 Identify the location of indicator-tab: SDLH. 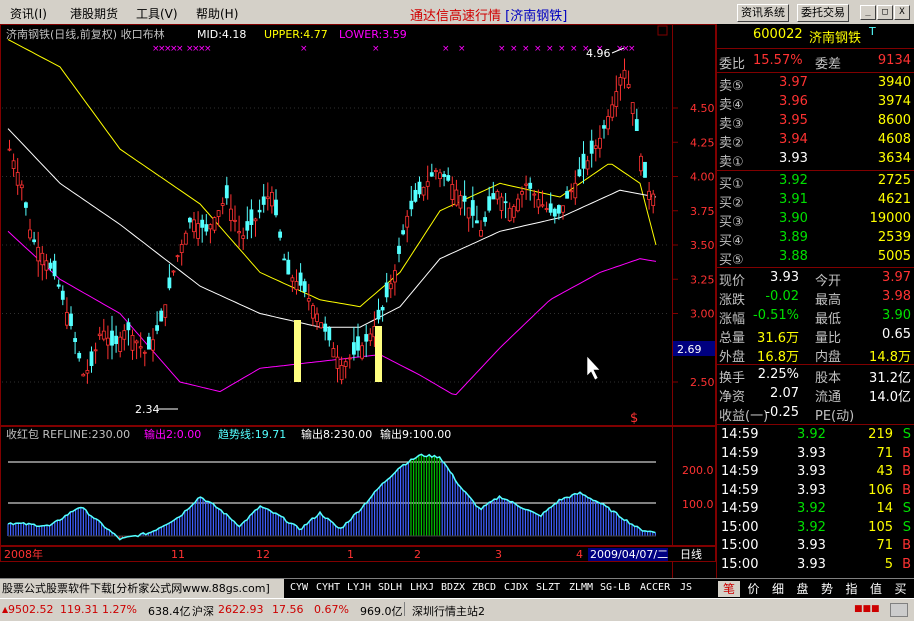
(390, 587).